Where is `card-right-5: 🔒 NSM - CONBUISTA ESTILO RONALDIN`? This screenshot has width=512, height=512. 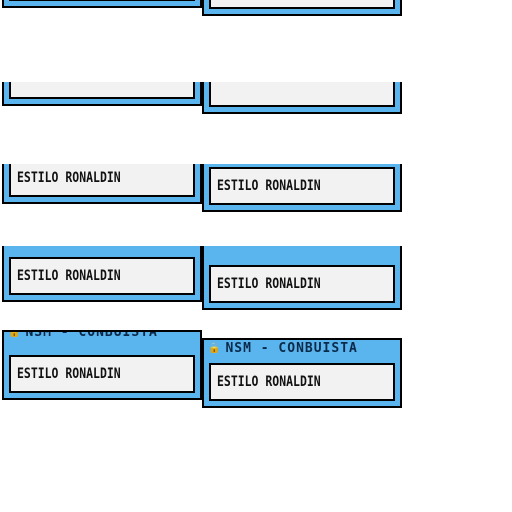
card-right-5: 🔒 NSM - CONBUISTA ESTILO RONALDIN is located at coordinates (302, 373).